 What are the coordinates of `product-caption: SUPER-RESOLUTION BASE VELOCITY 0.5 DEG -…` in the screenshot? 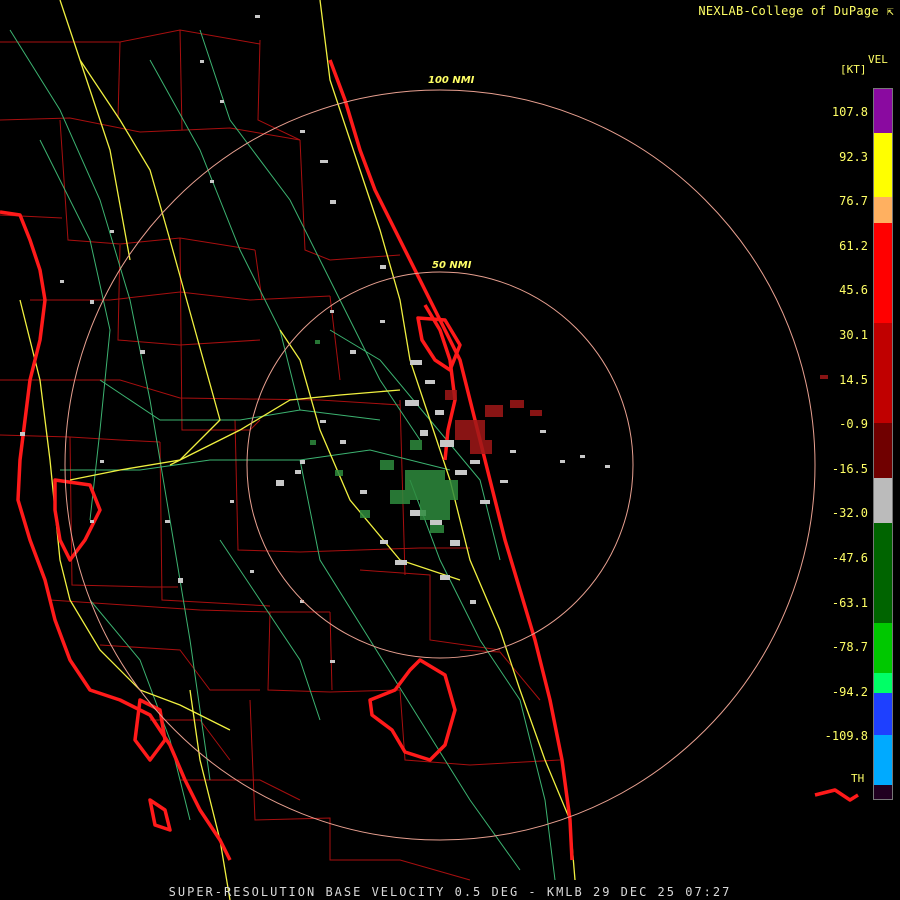 It's located at (450, 892).